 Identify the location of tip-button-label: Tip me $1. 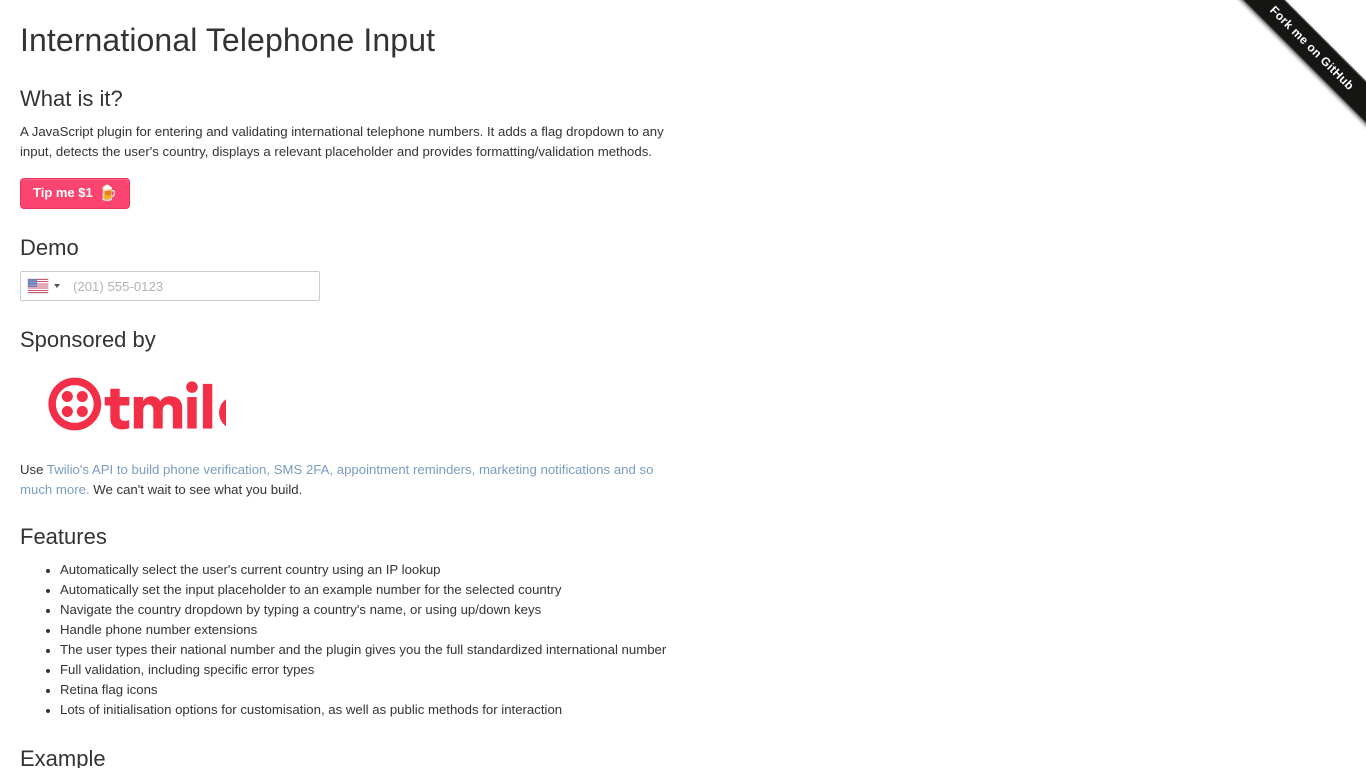
(63, 192).